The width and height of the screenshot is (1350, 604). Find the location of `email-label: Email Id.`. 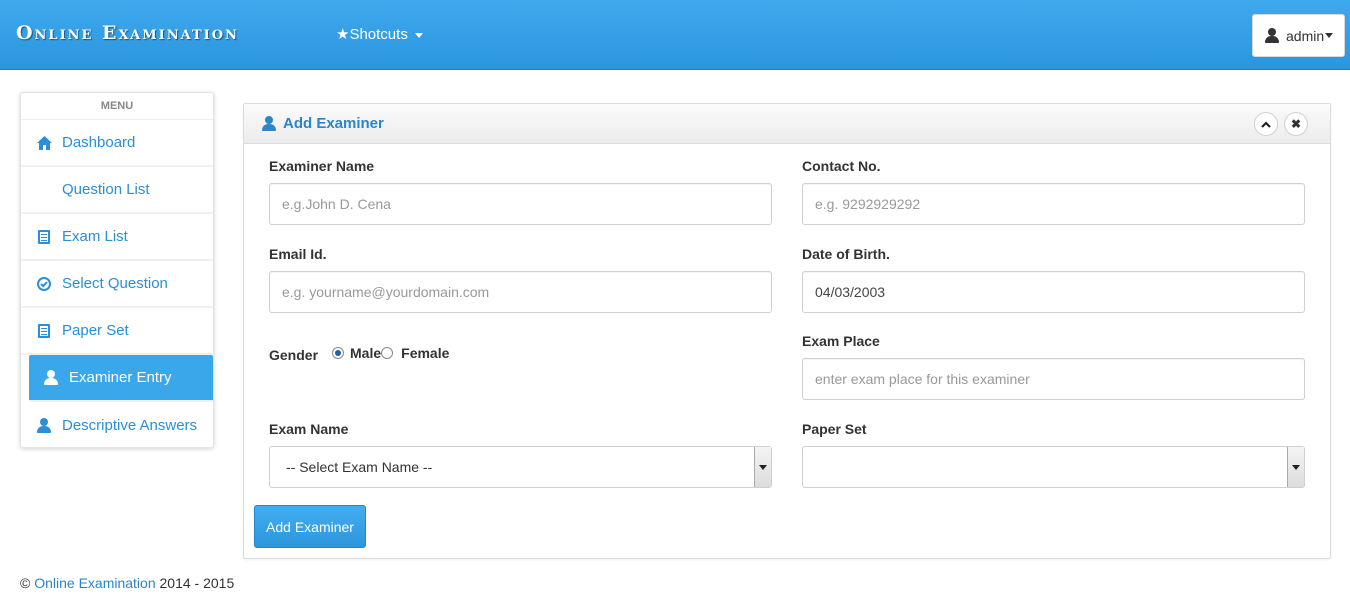

email-label: Email Id. is located at coordinates (298, 254).